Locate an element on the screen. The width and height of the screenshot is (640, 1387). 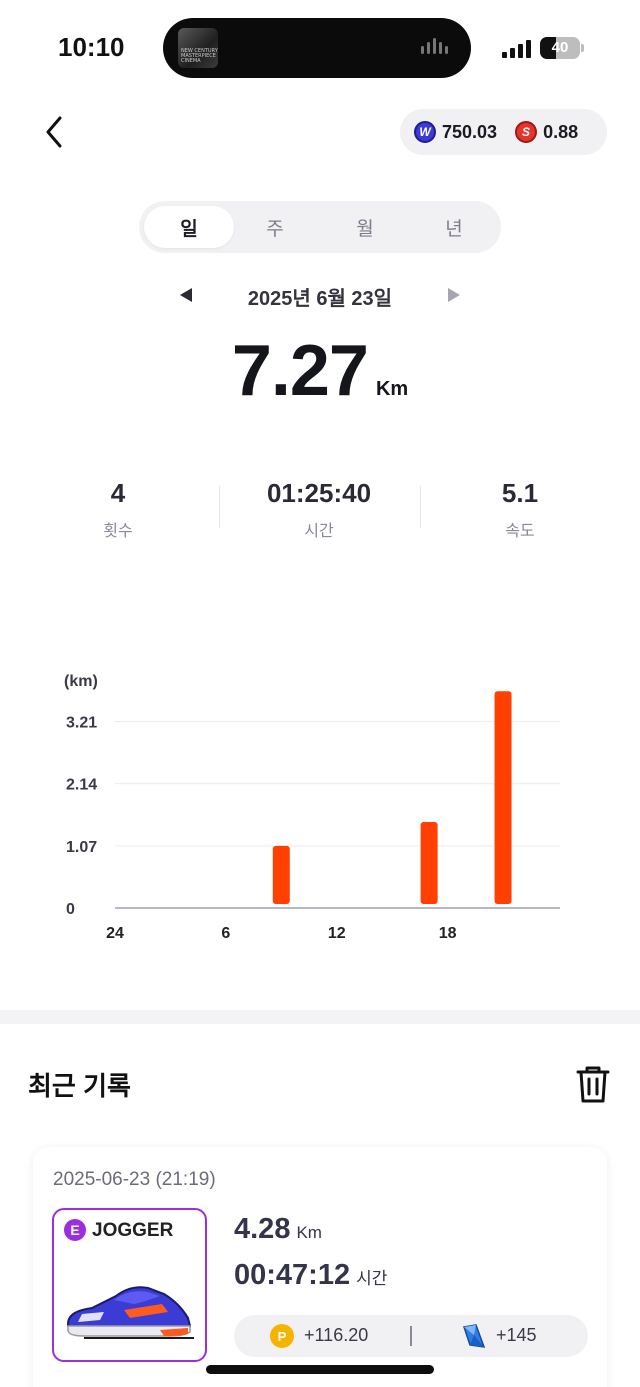
stat-count-label: 횟수 is located at coordinates (118, 531).